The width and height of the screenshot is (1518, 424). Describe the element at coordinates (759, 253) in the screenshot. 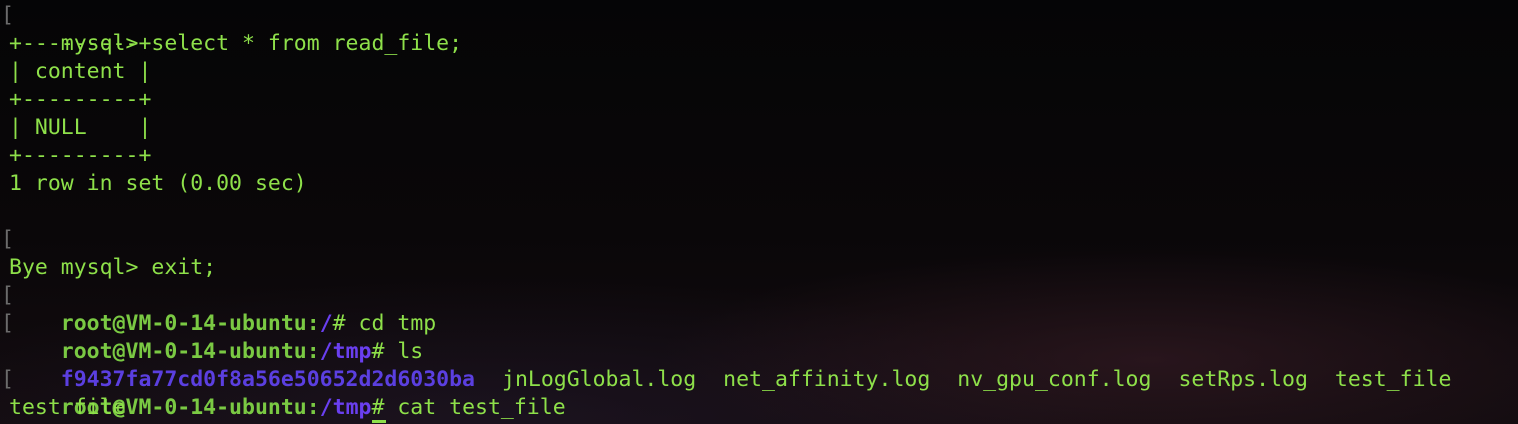

I see `mysql-exit-line: [mysql> exit;` at that location.